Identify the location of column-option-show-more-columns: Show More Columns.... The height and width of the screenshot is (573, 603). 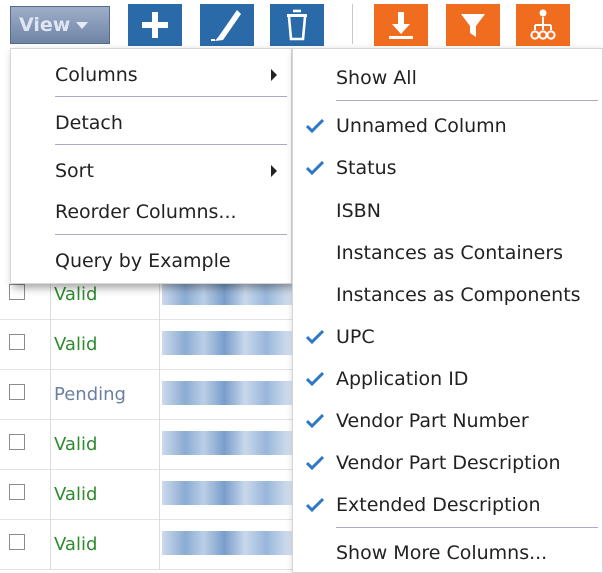
(447, 553).